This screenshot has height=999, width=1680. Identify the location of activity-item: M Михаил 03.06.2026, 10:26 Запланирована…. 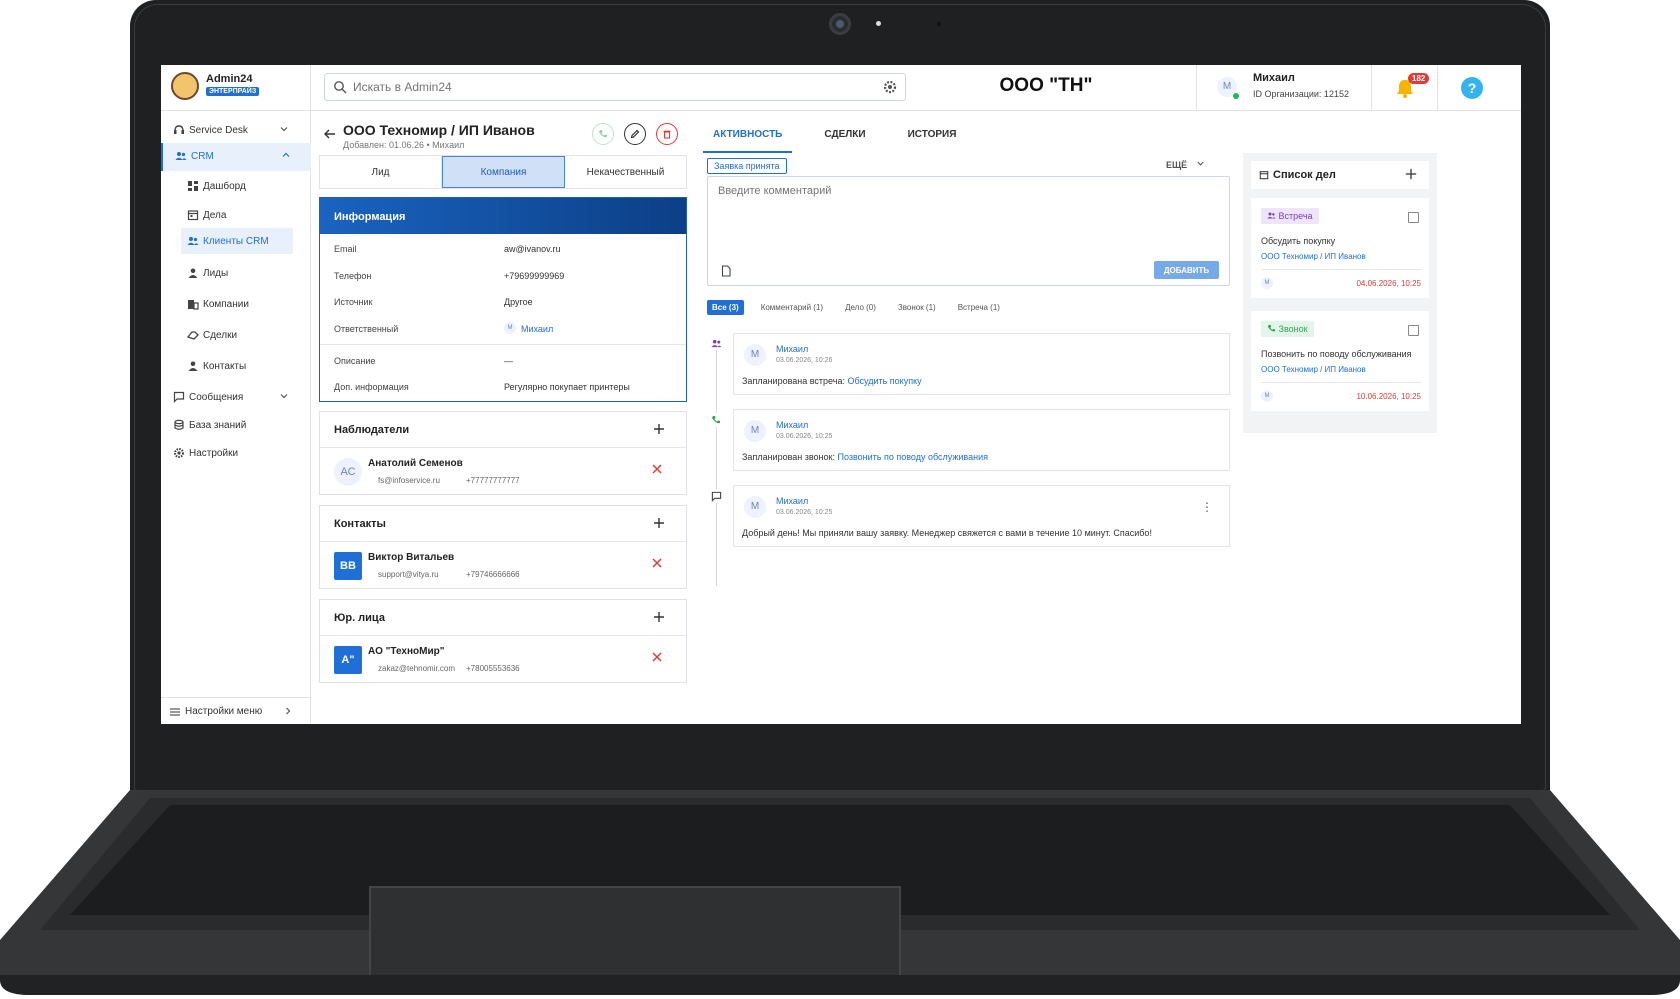
(981, 364).